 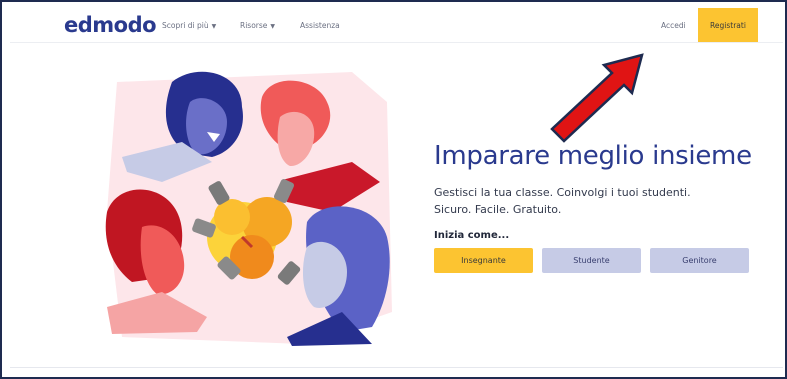 What do you see at coordinates (673, 25) in the screenshot?
I see `login-link: Accedi` at bounding box center [673, 25].